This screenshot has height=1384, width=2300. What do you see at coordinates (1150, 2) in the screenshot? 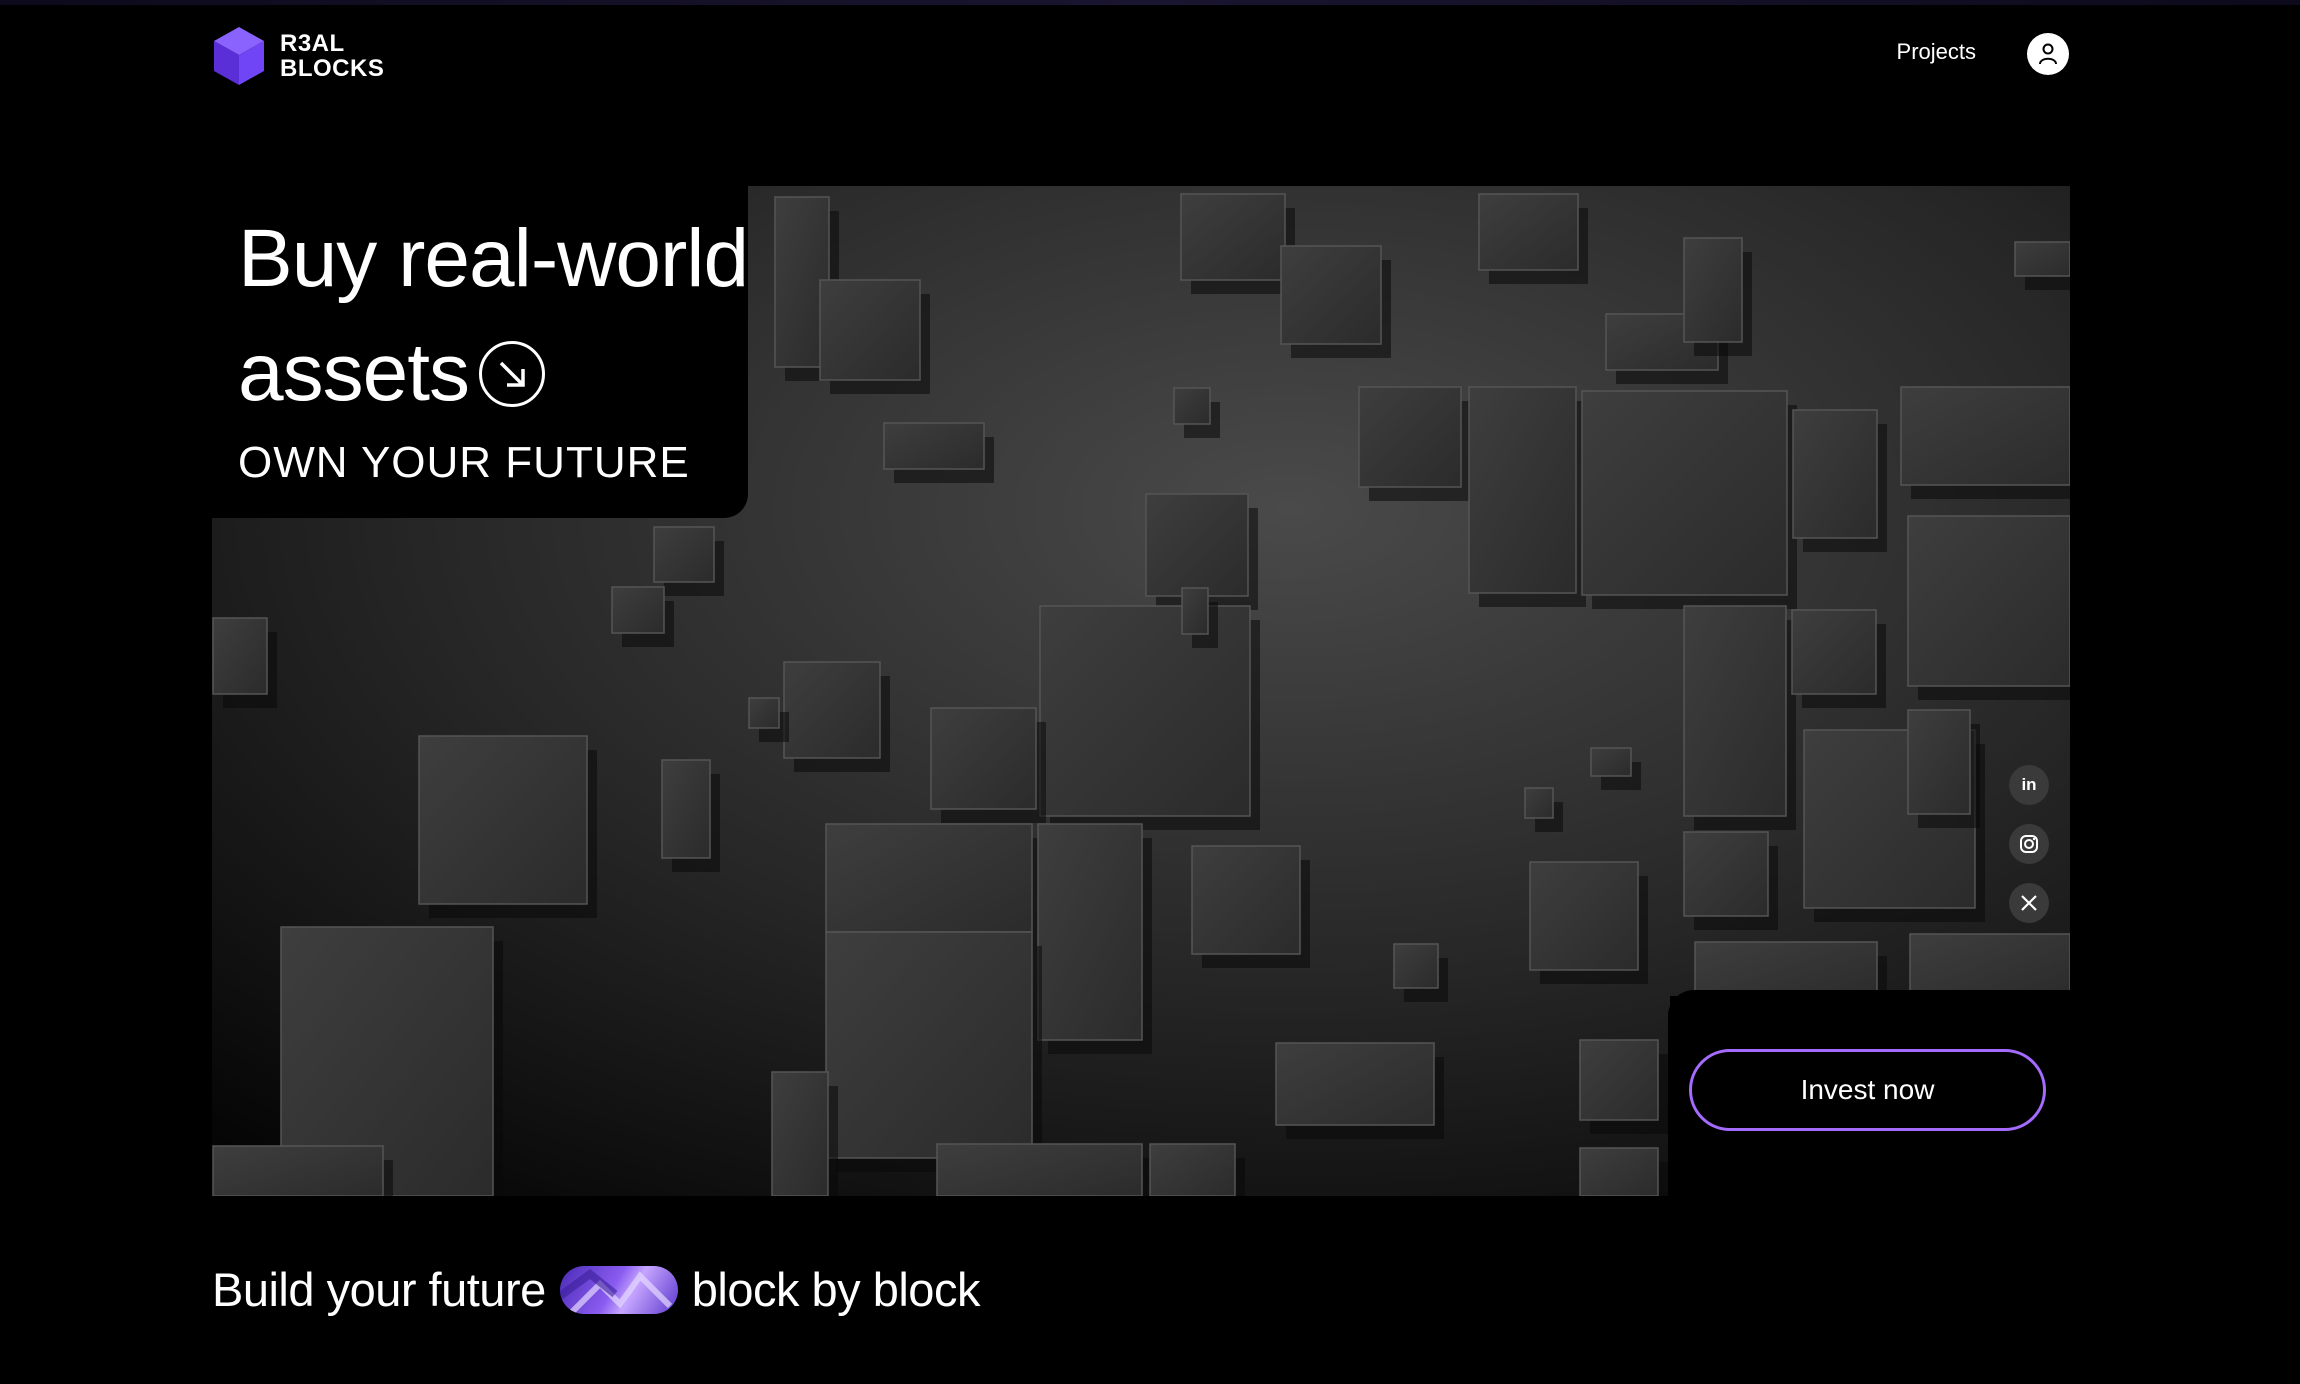
I see `top-accent-line` at bounding box center [1150, 2].